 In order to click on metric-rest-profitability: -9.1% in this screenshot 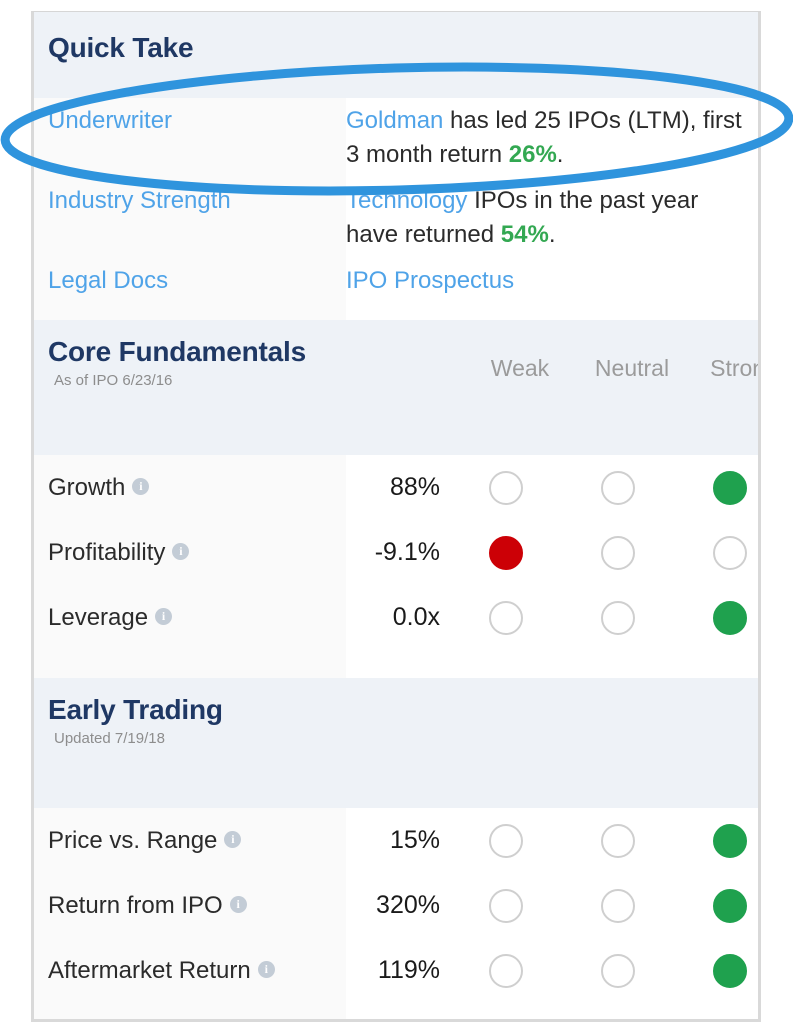, I will do `click(552, 553)`.